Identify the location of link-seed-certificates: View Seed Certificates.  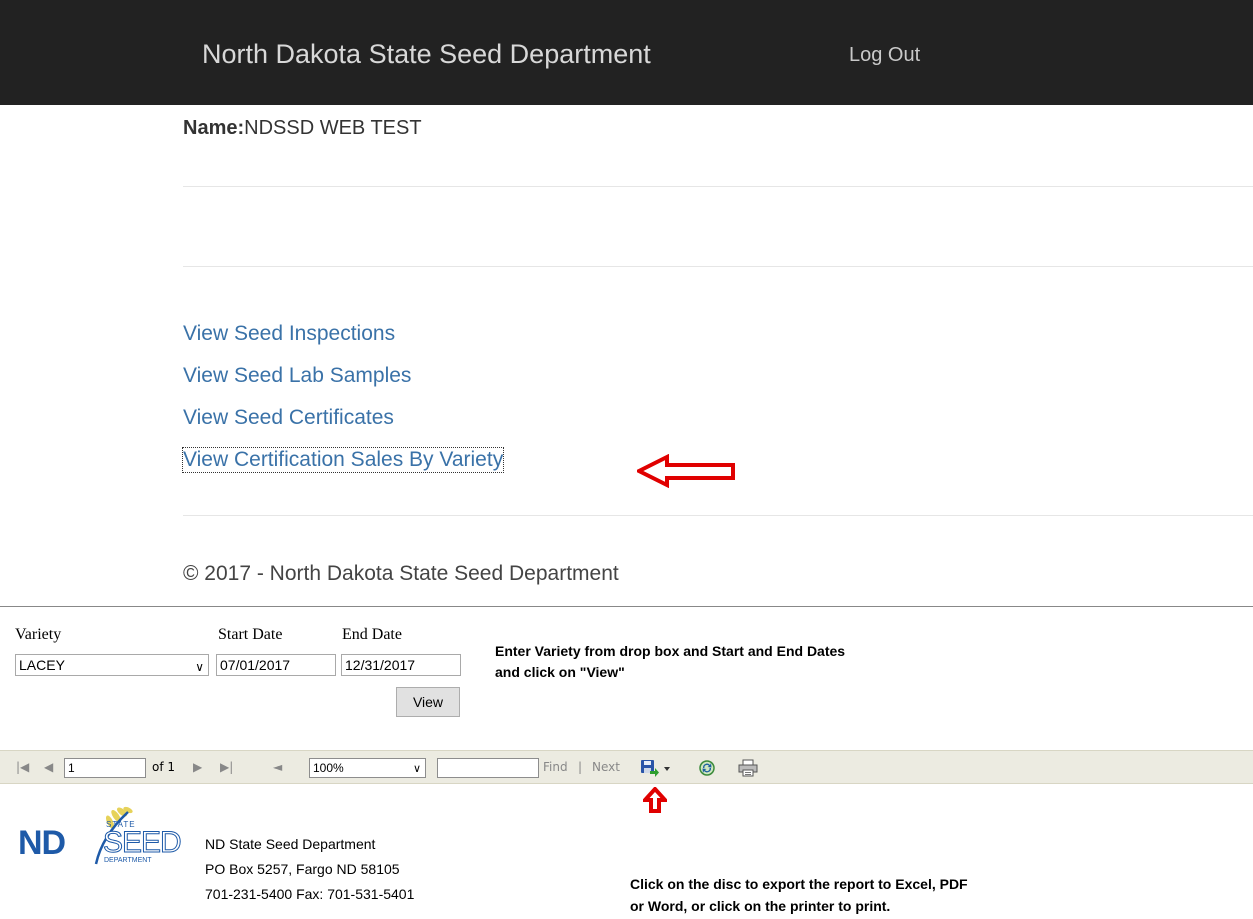
(343, 418).